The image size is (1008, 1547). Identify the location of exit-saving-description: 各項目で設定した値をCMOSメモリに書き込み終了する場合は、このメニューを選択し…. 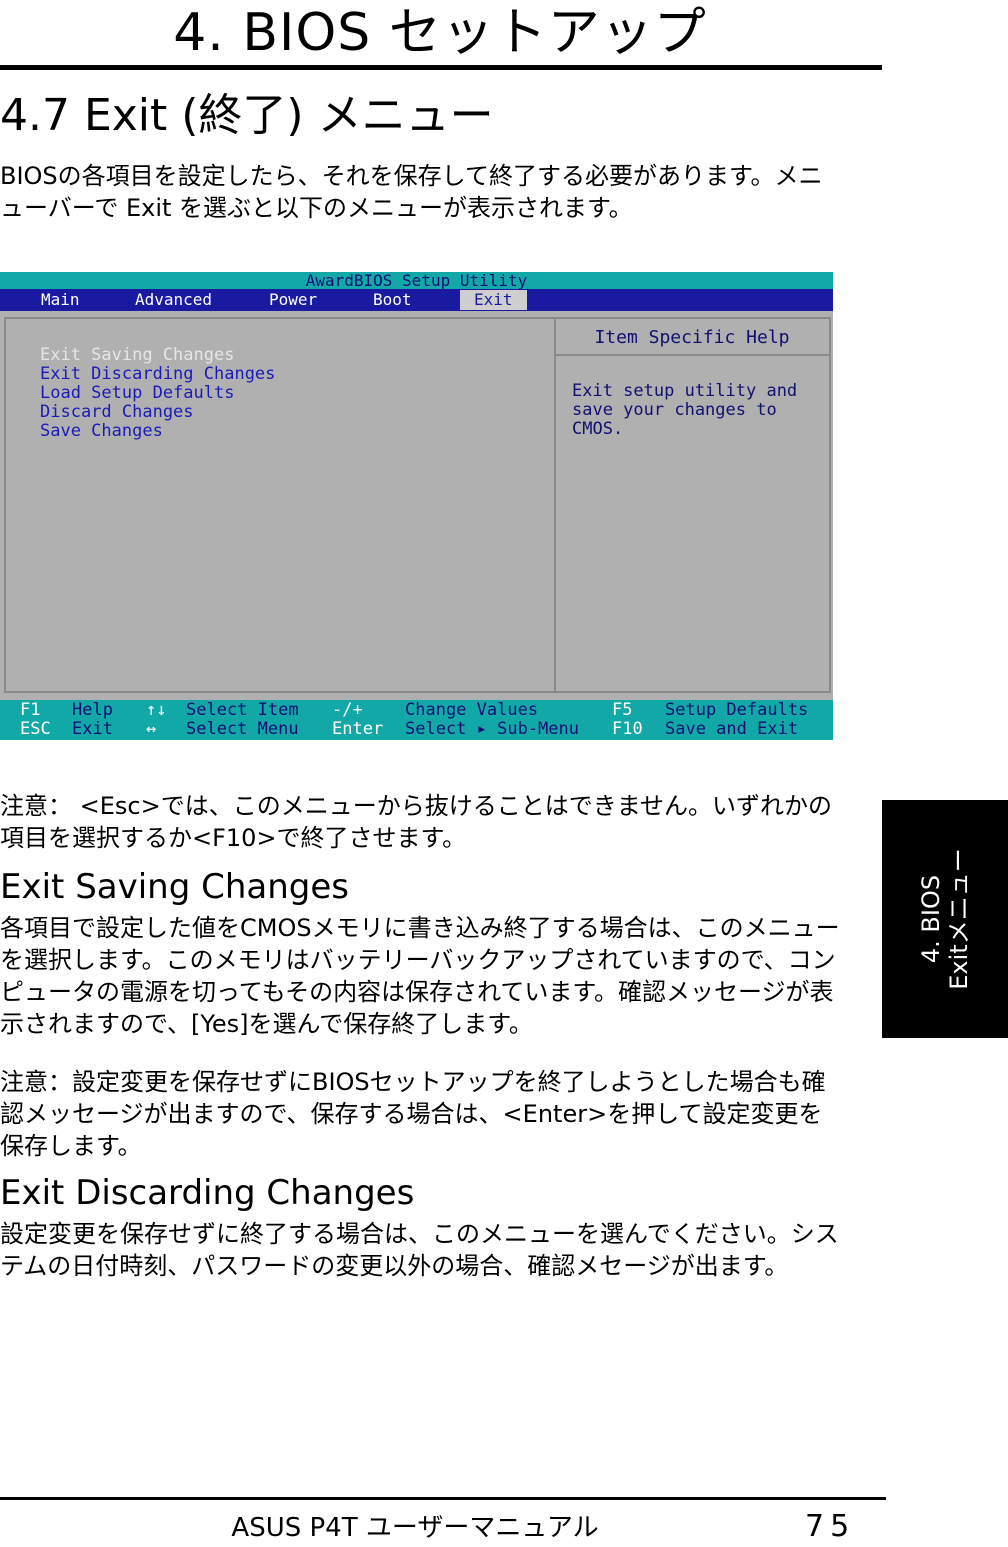
(420, 976).